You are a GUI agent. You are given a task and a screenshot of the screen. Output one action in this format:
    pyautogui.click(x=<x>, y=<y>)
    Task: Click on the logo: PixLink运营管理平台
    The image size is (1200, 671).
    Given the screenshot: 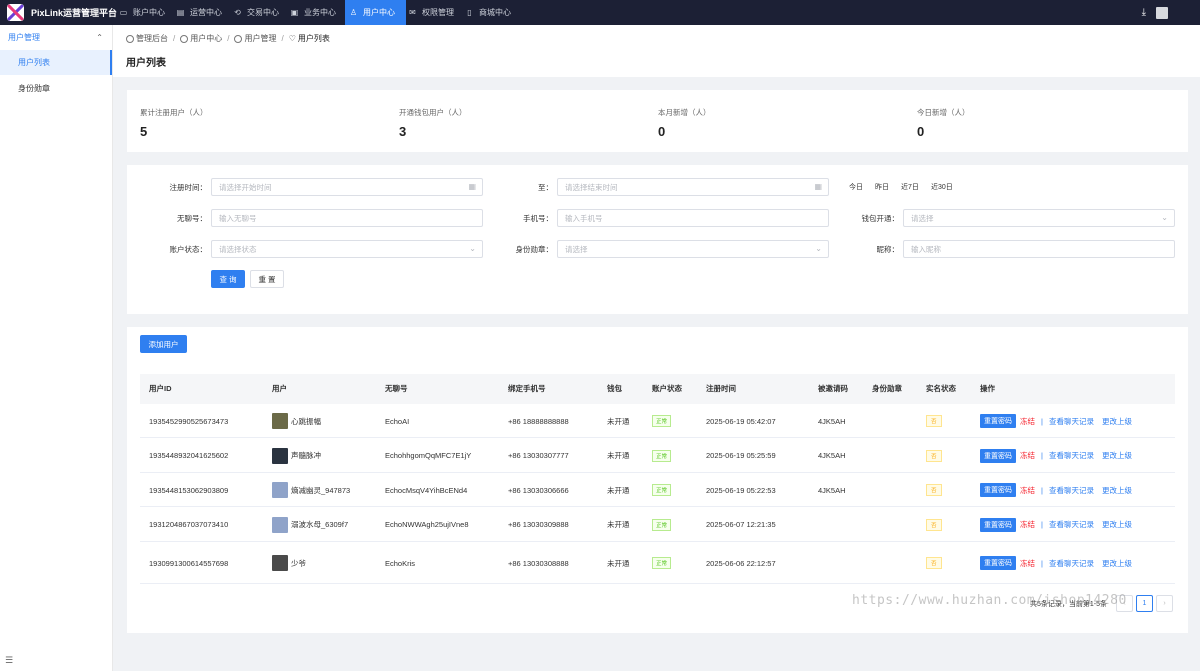 What is the action you would take?
    pyautogui.click(x=58, y=12)
    